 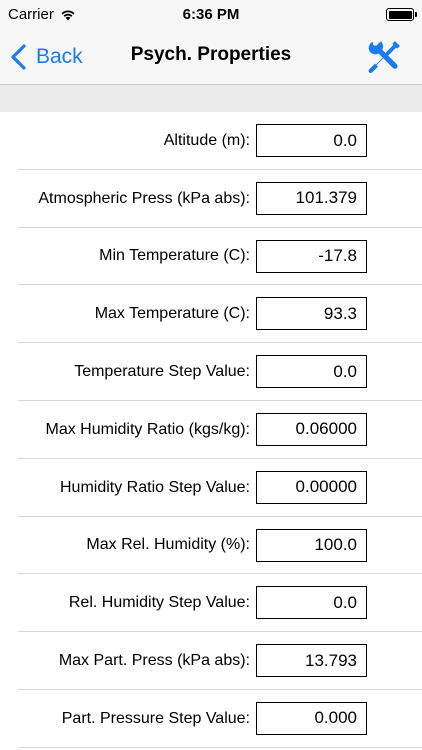 What do you see at coordinates (311, 314) in the screenshot?
I see `max-temperature-input` at bounding box center [311, 314].